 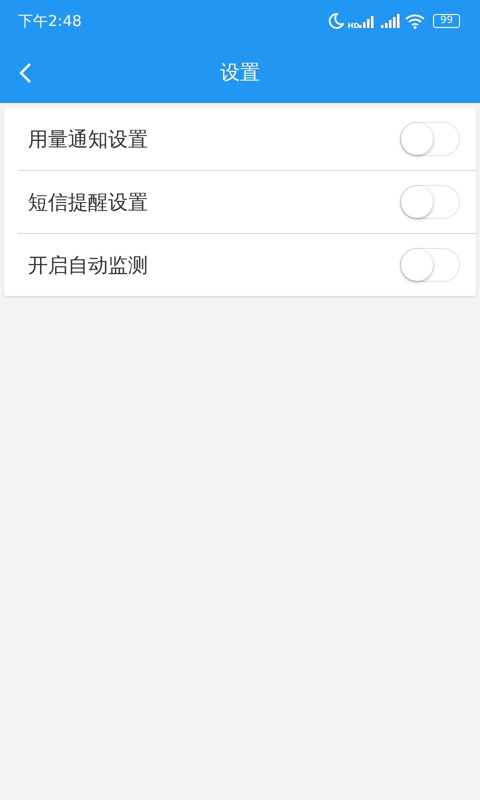 I want to click on page-title: 设置, so click(x=240, y=72).